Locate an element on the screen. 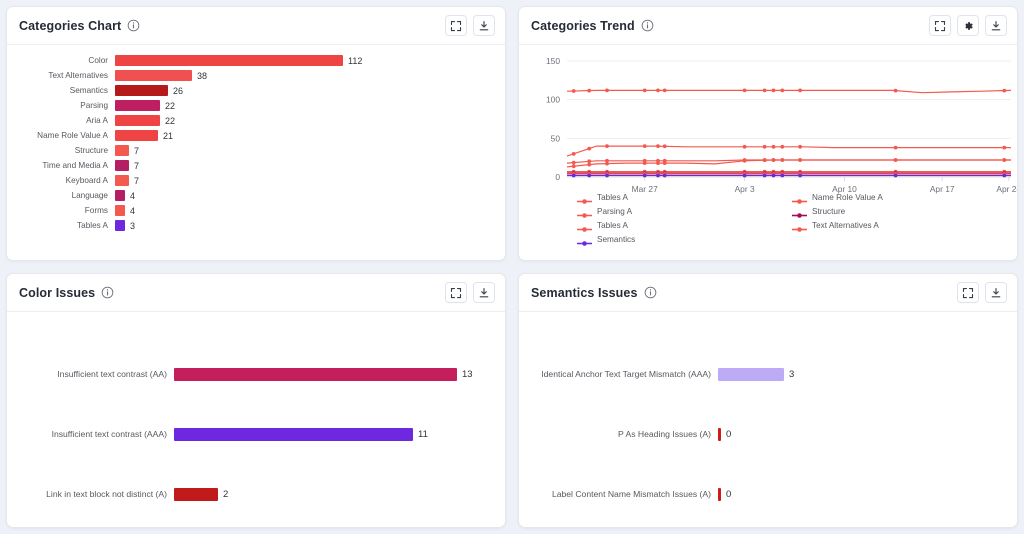 The height and width of the screenshot is (534, 1024). bar-row: Structure 7 is located at coordinates (256, 150).